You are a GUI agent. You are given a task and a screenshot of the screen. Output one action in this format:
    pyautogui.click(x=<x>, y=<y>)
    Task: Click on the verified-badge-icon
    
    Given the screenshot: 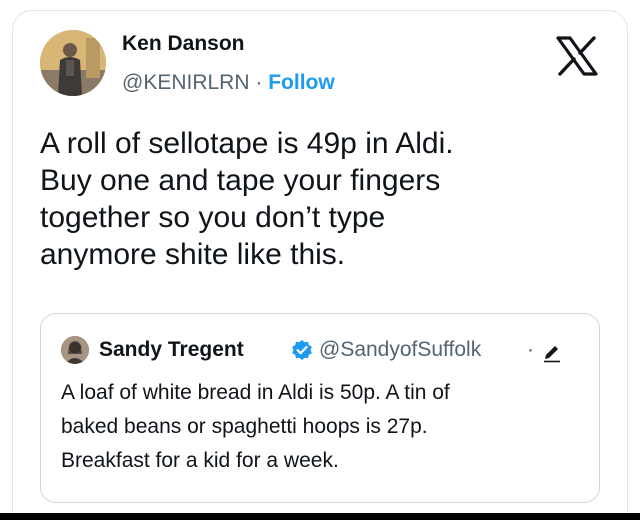 What is the action you would take?
    pyautogui.click(x=302, y=350)
    